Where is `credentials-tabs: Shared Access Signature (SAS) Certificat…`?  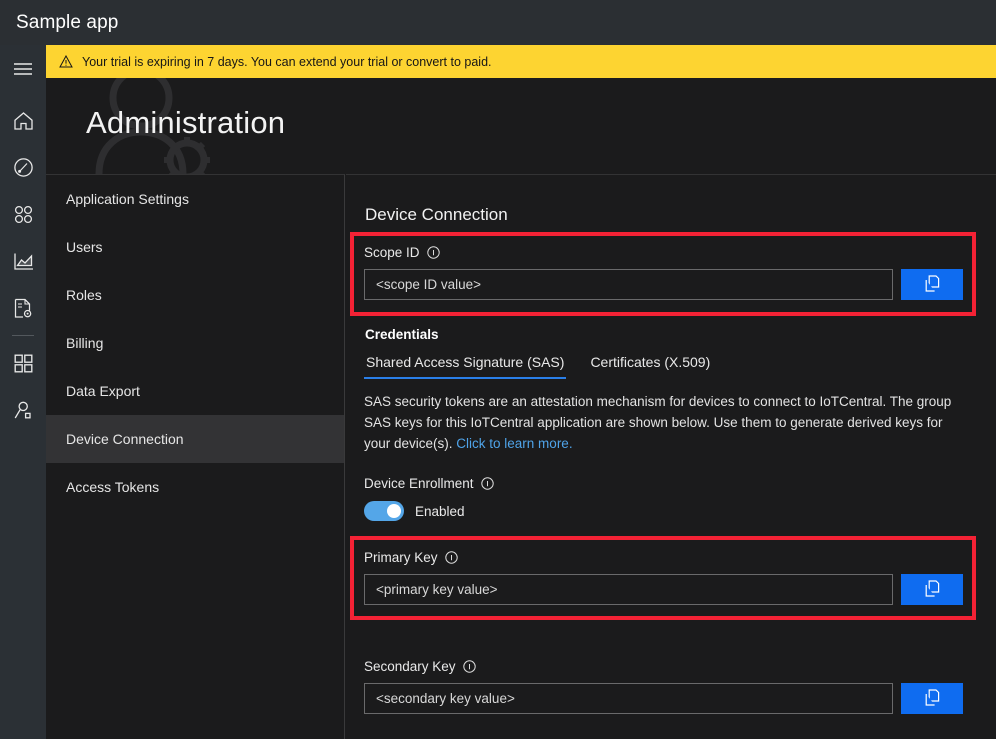
credentials-tabs: Shared Access Signature (SAS) Certificat… is located at coordinates (538, 366).